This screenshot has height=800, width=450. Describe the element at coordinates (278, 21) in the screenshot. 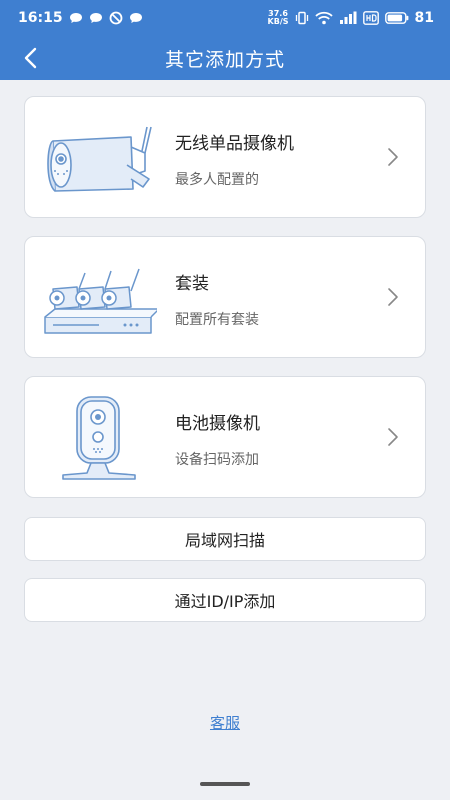

I see `network-speed-unit: KB/S` at that location.